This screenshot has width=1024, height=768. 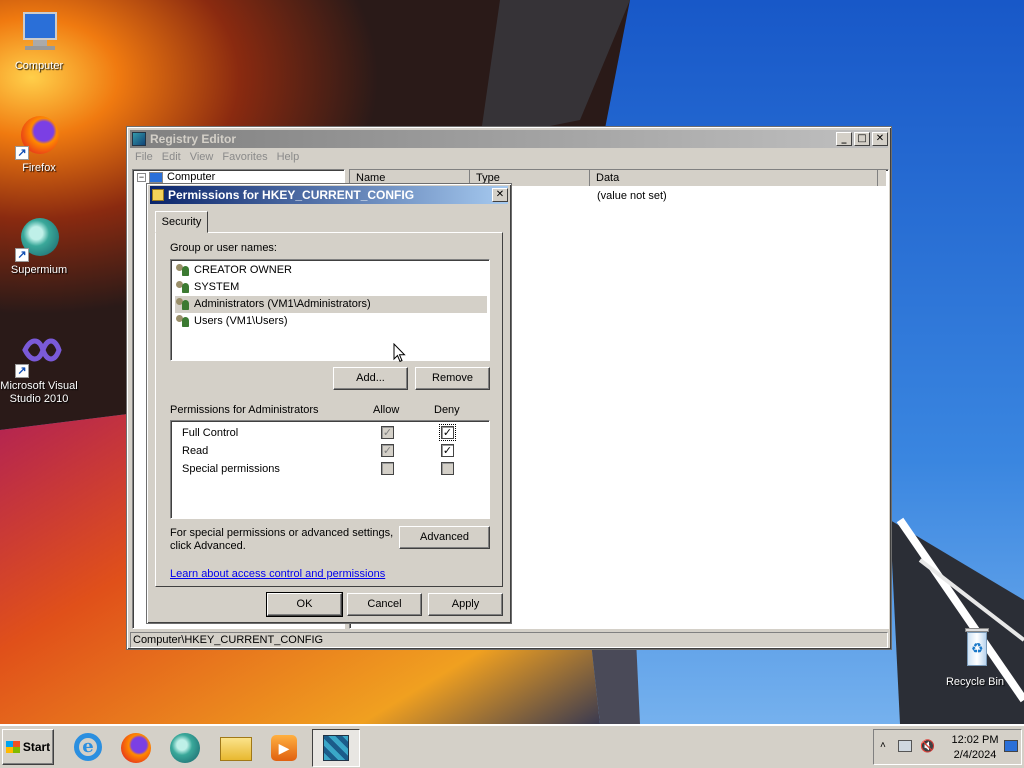 I want to click on taskbar-internet-explorer: e, so click(x=88, y=748).